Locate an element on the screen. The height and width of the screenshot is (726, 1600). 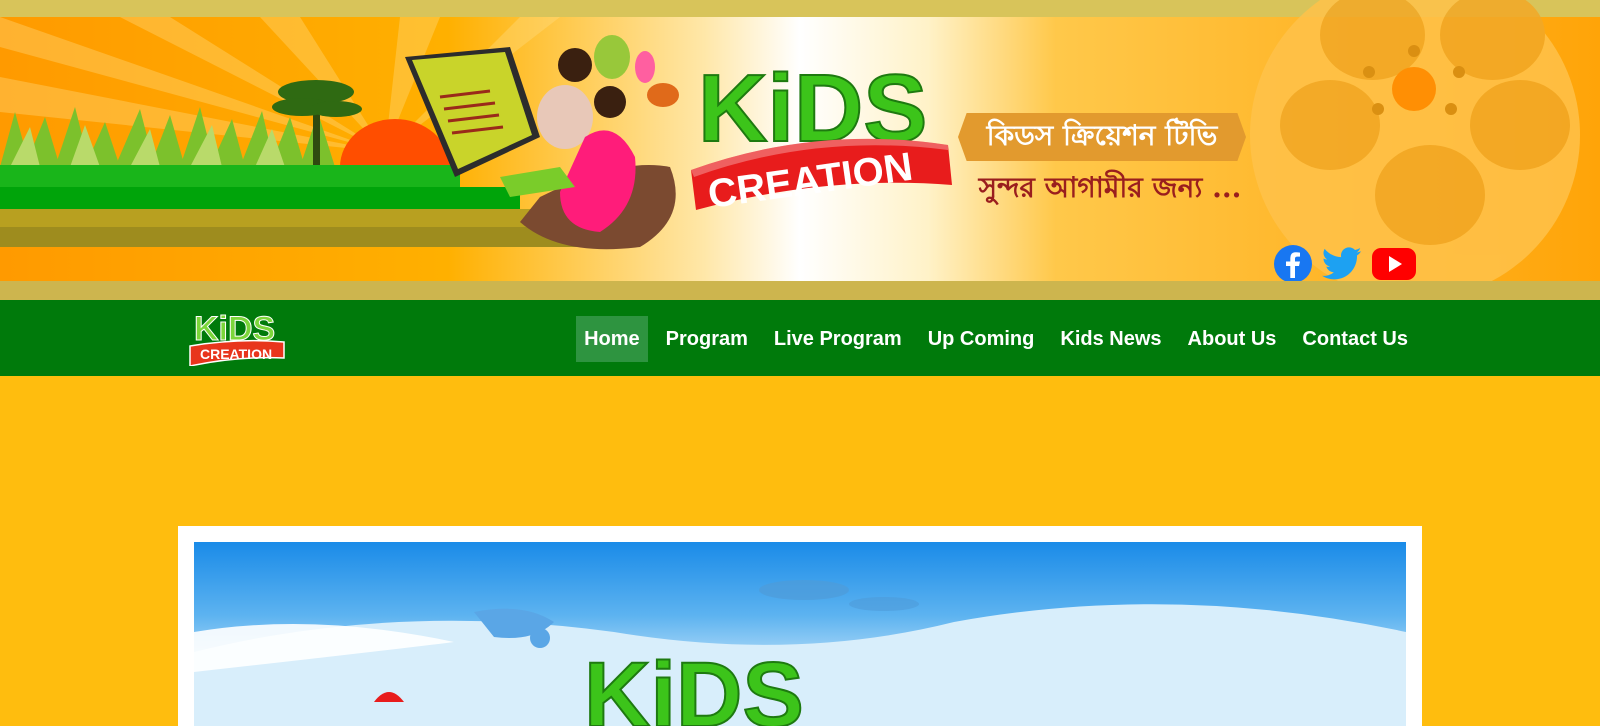
nav-item-kids-news: Kids News is located at coordinates (1110, 339).